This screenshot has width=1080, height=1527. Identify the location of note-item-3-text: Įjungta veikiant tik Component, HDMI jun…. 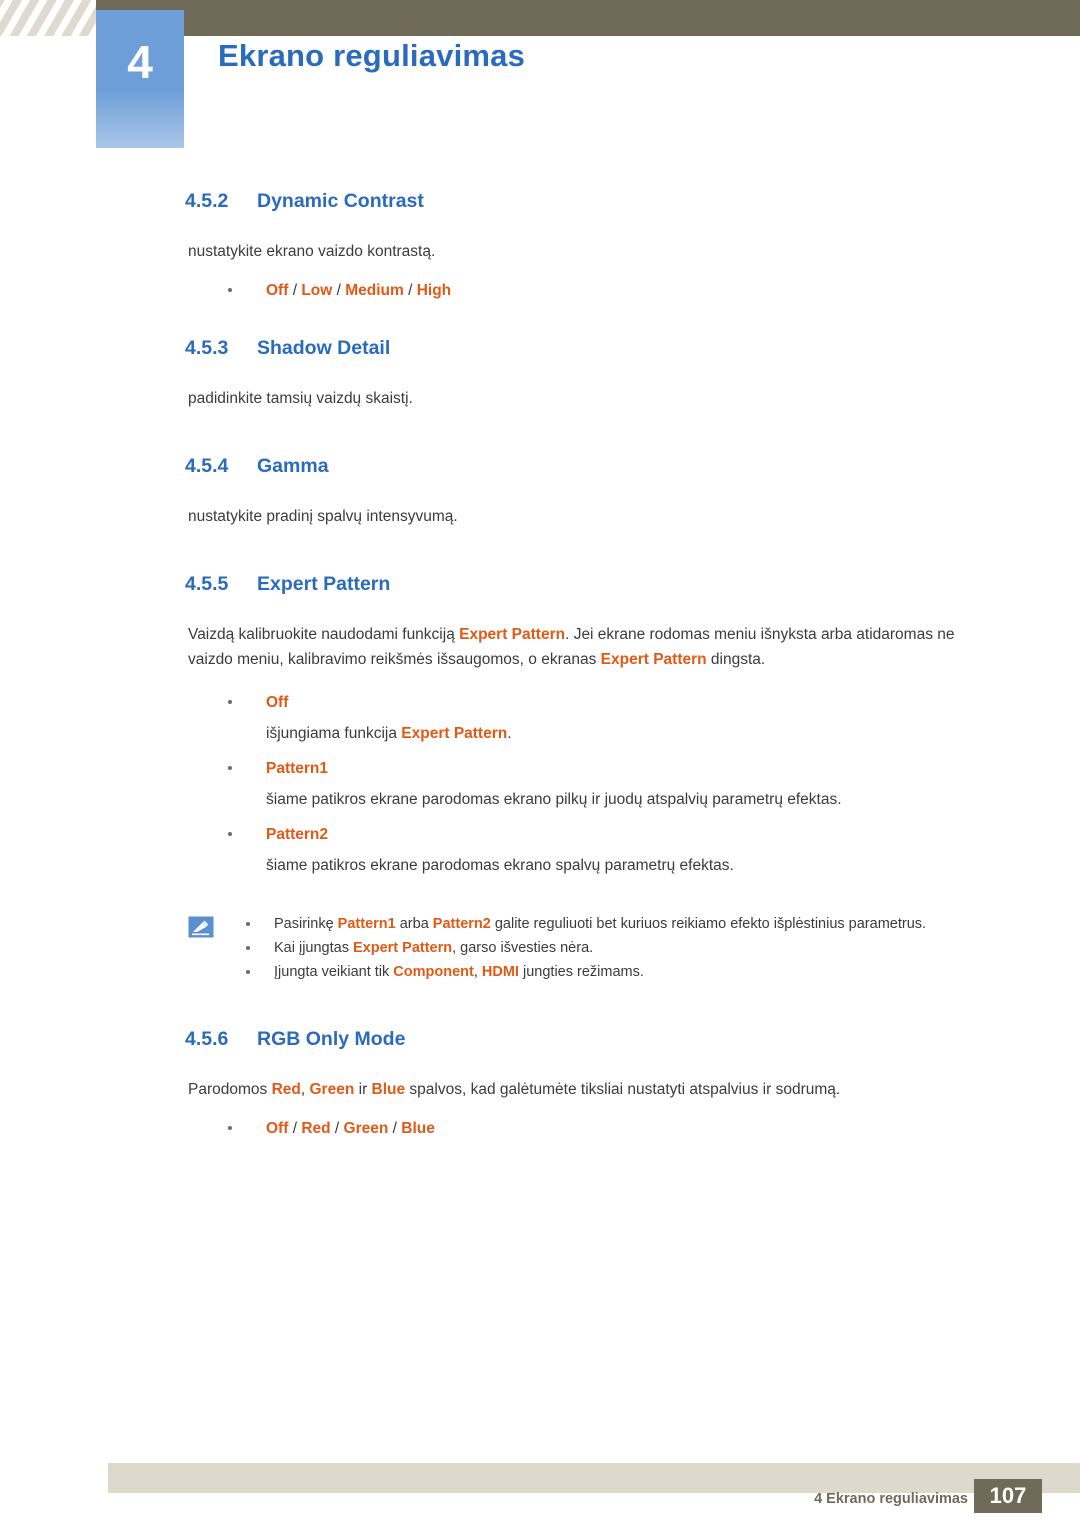
(625, 972).